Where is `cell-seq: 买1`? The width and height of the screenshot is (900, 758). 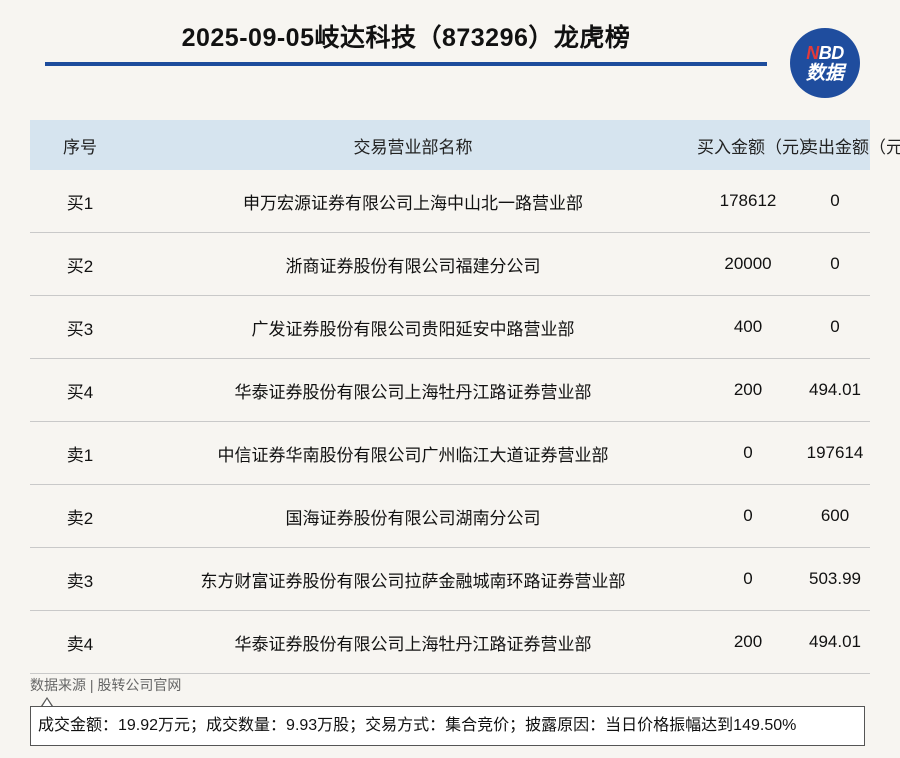 cell-seq: 买1 is located at coordinates (80, 201).